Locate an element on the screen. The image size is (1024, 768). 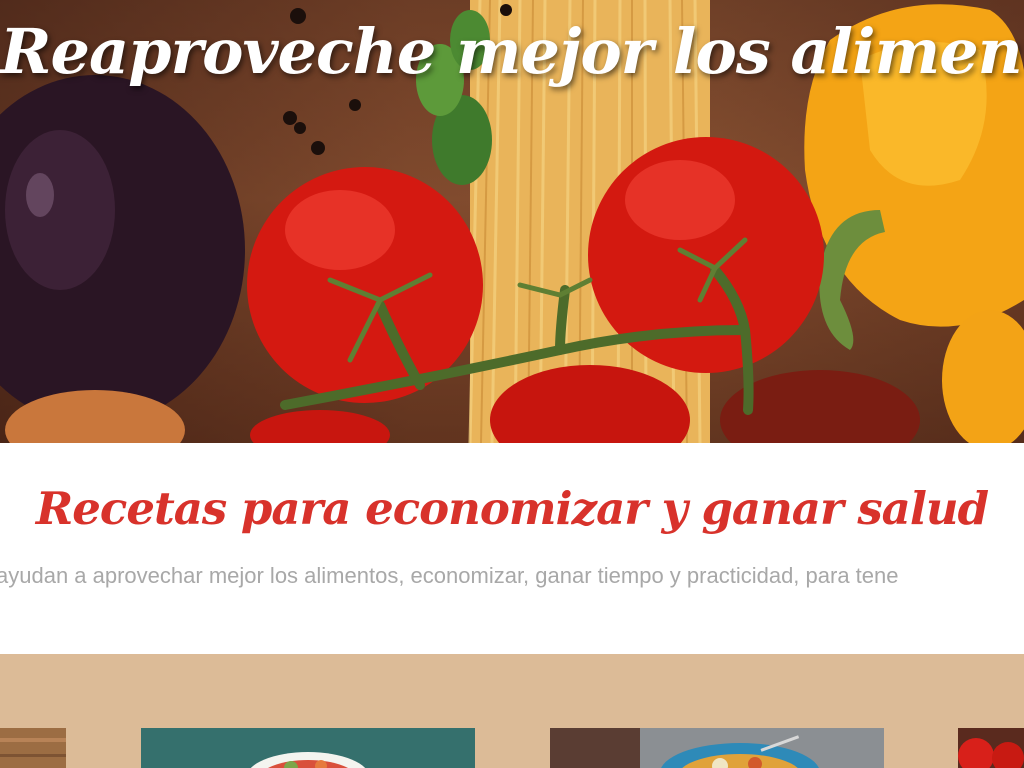
recipes-band is located at coordinates (512, 711).